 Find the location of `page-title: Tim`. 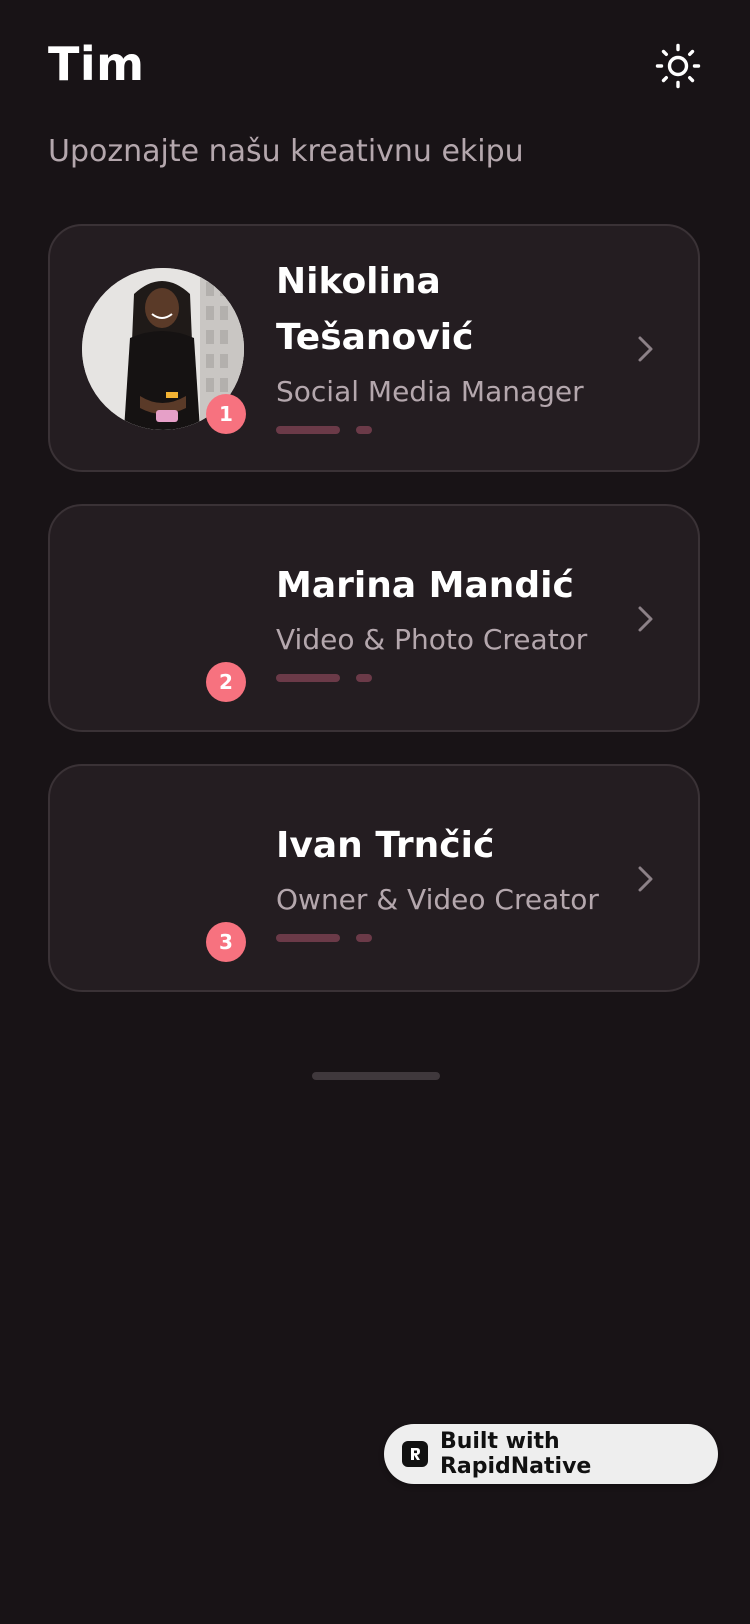

page-title: Tim is located at coordinates (96, 64).